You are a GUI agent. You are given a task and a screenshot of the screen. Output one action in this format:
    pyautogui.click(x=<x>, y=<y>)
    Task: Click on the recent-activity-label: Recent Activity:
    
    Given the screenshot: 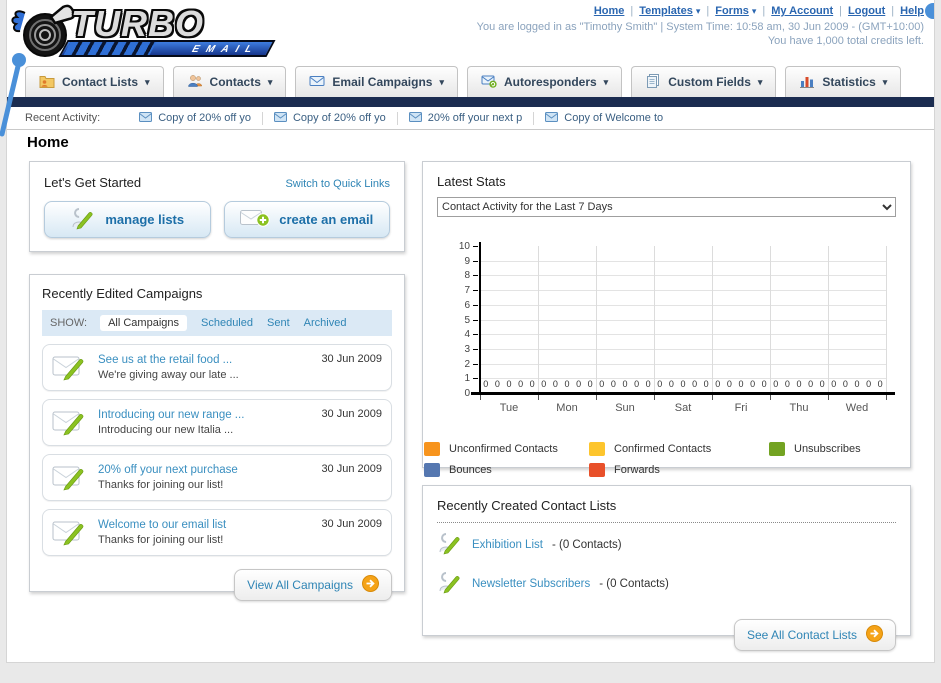 What is the action you would take?
    pyautogui.click(x=63, y=118)
    